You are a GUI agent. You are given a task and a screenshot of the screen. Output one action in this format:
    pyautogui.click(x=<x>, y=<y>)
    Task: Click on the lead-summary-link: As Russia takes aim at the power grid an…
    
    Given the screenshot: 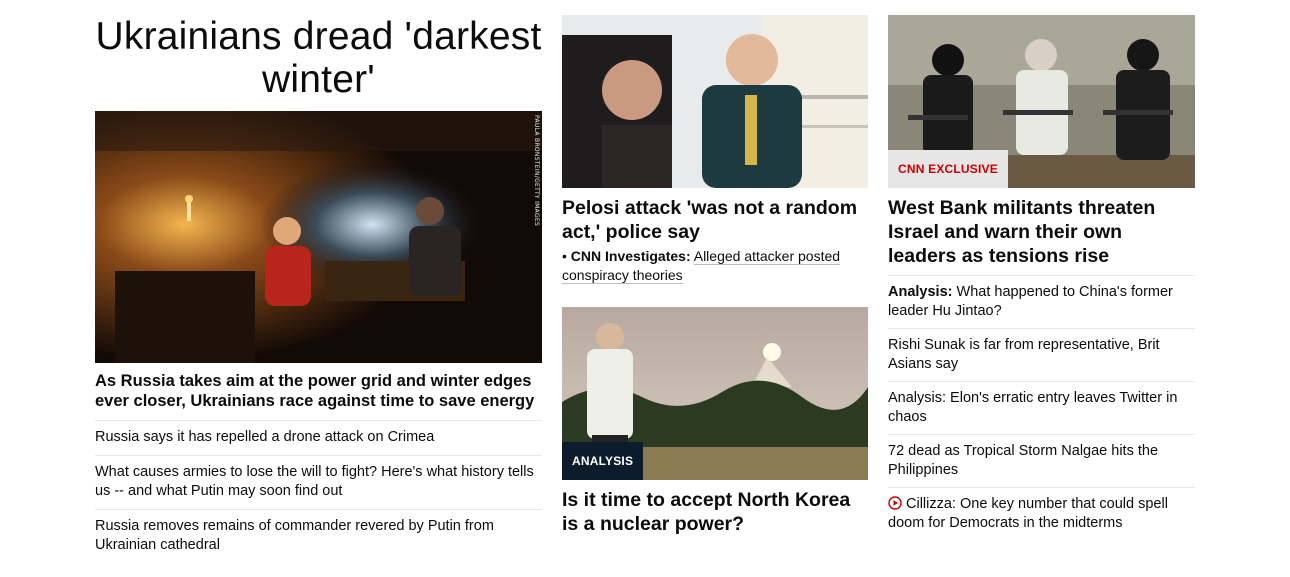 What is the action you would take?
    pyautogui.click(x=318, y=392)
    